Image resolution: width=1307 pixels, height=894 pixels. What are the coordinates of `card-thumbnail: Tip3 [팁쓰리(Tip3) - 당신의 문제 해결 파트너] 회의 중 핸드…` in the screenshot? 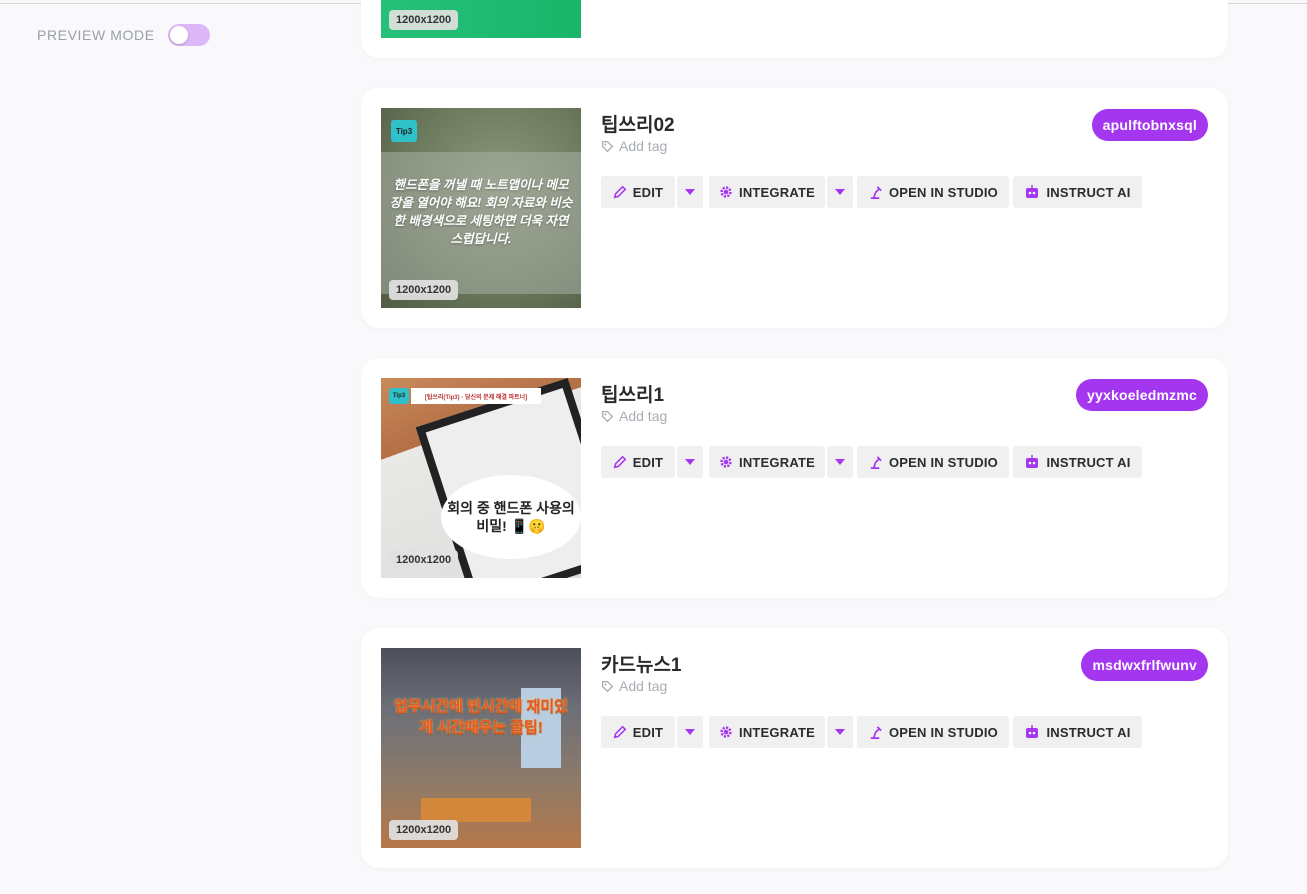 It's located at (481, 478).